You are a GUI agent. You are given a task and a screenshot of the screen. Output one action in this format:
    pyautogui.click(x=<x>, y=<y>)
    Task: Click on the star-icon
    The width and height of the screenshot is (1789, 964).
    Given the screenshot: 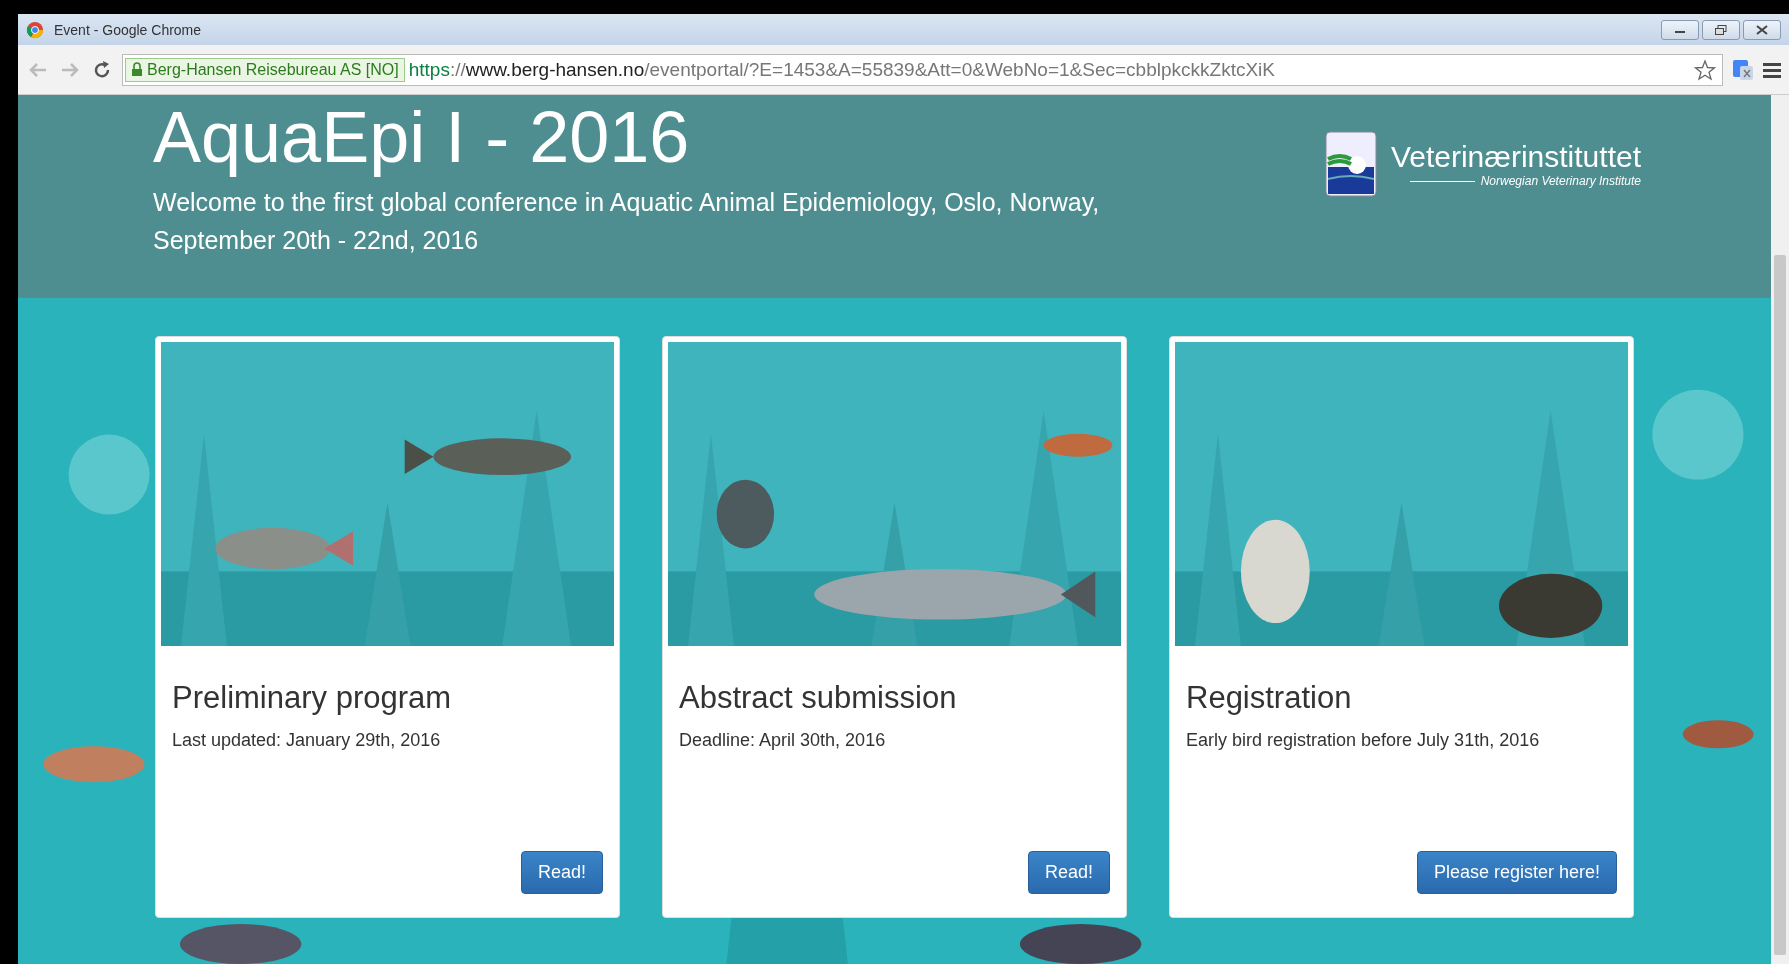 What is the action you would take?
    pyautogui.click(x=1705, y=69)
    